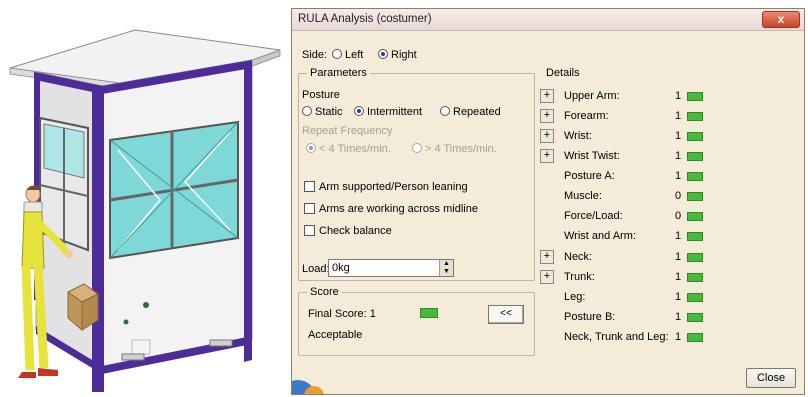 The height and width of the screenshot is (397, 808). I want to click on detail-value-forearm: 1, so click(678, 116).